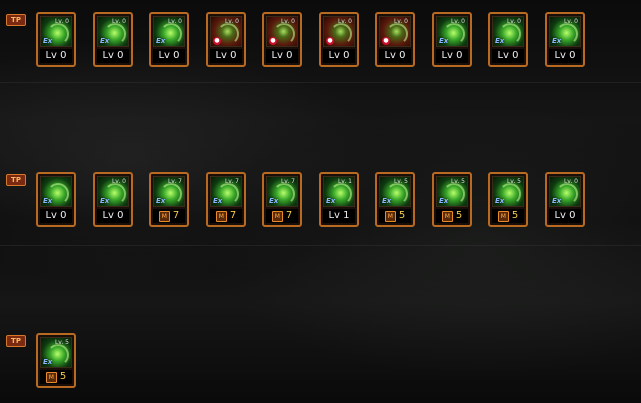  What do you see at coordinates (339, 191) in the screenshot?
I see `skill-icon: Lv. 1 Ex` at bounding box center [339, 191].